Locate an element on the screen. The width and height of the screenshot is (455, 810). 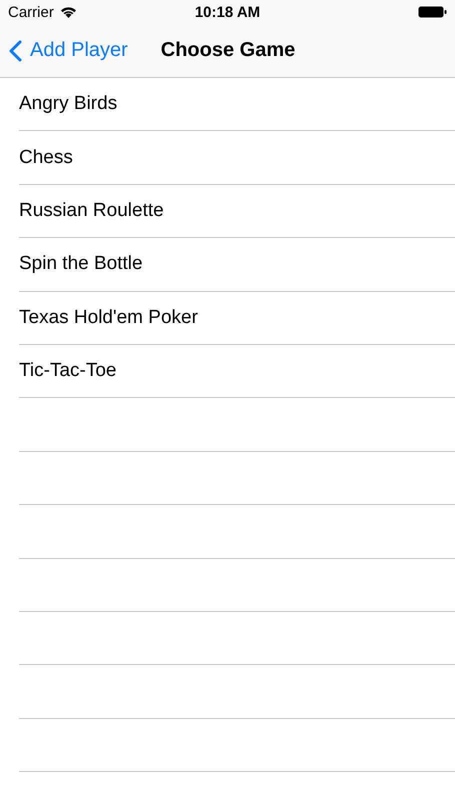
game-name: Tic-Tac-Toe is located at coordinates (67, 371).